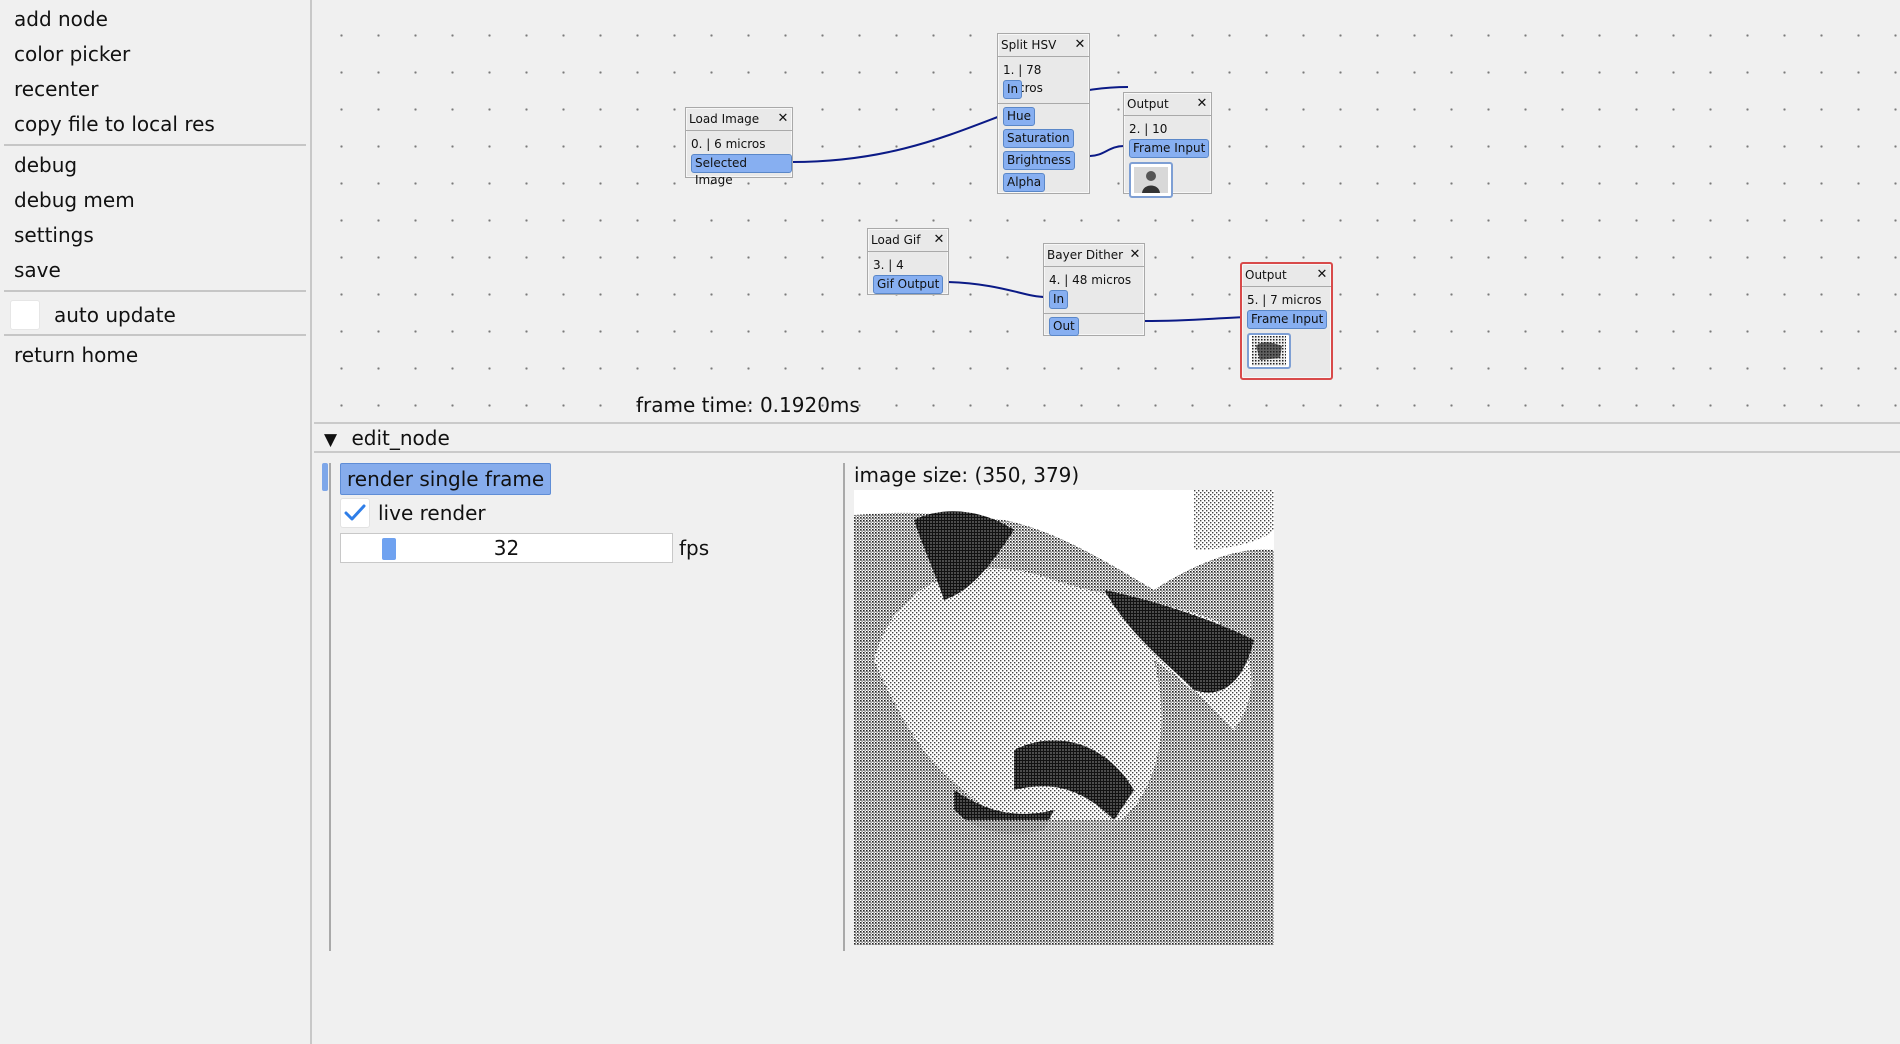  I want to click on menu-recenter: recenter, so click(155, 91).